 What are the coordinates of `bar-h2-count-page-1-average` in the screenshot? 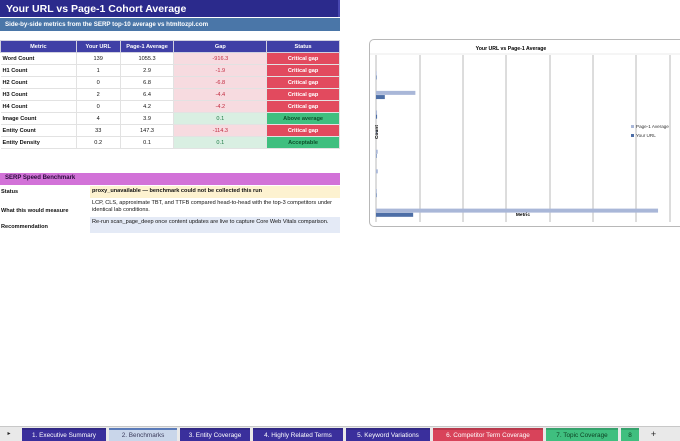 It's located at (377, 171).